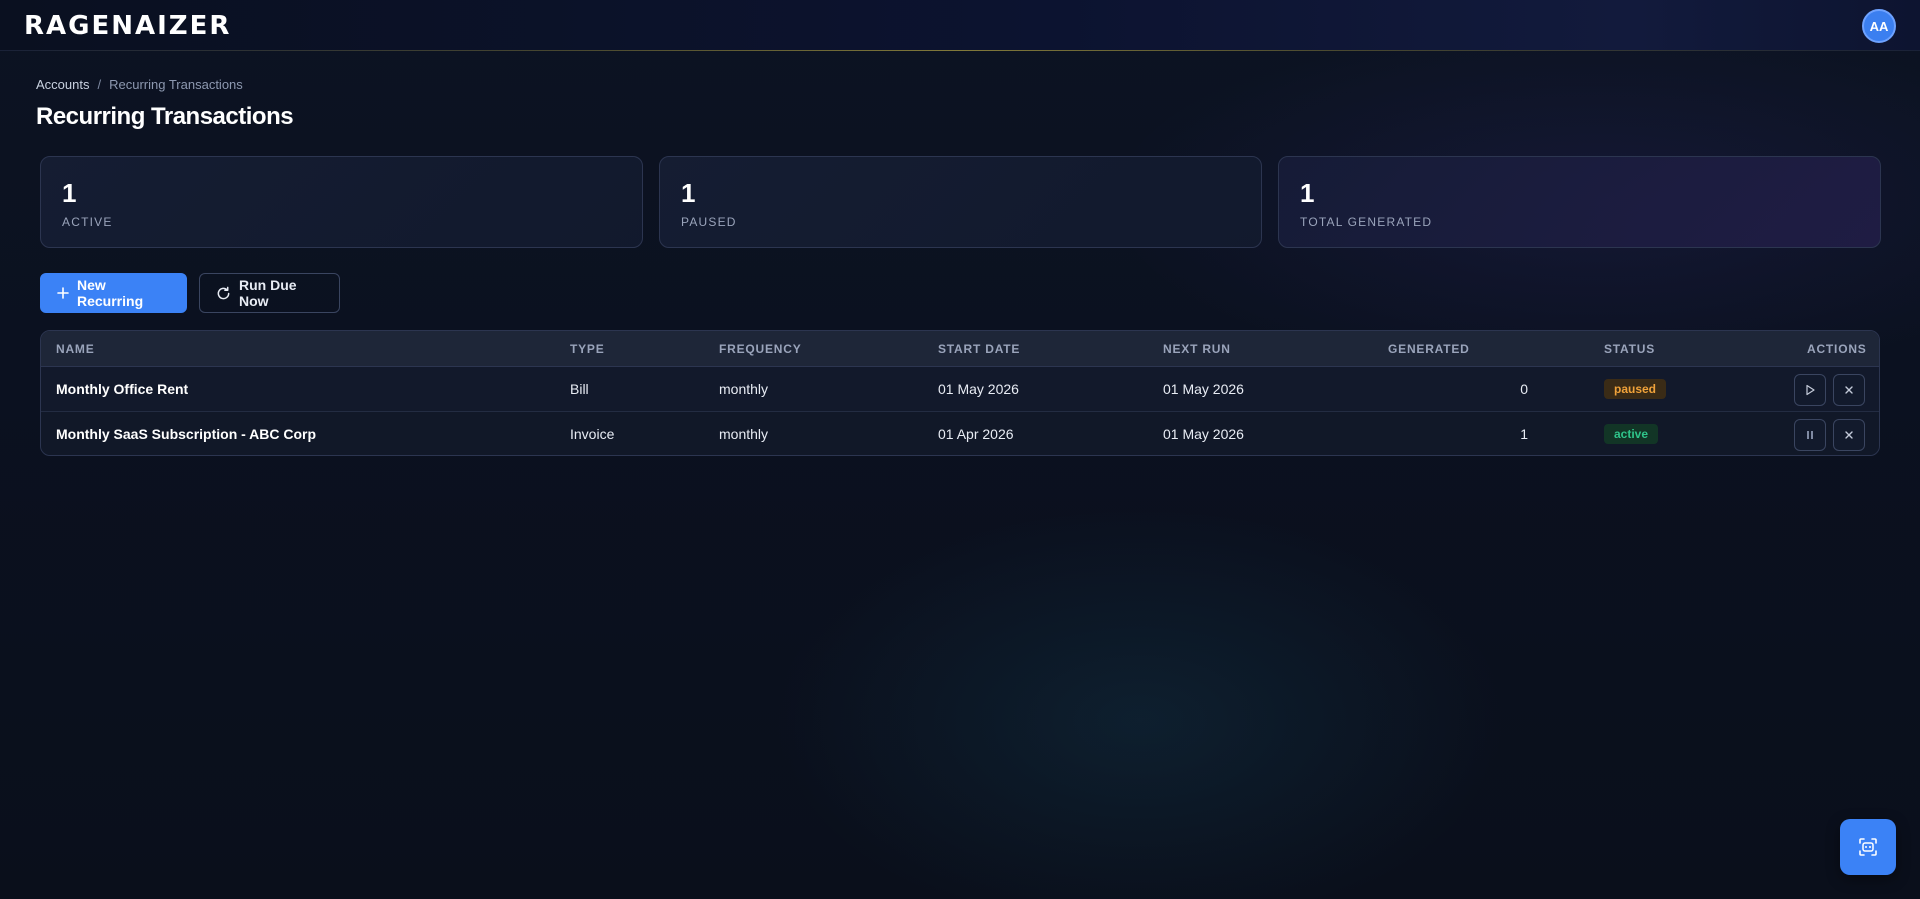 The width and height of the screenshot is (1920, 899). I want to click on column-header-next-run: NEXT RUN, so click(1197, 349).